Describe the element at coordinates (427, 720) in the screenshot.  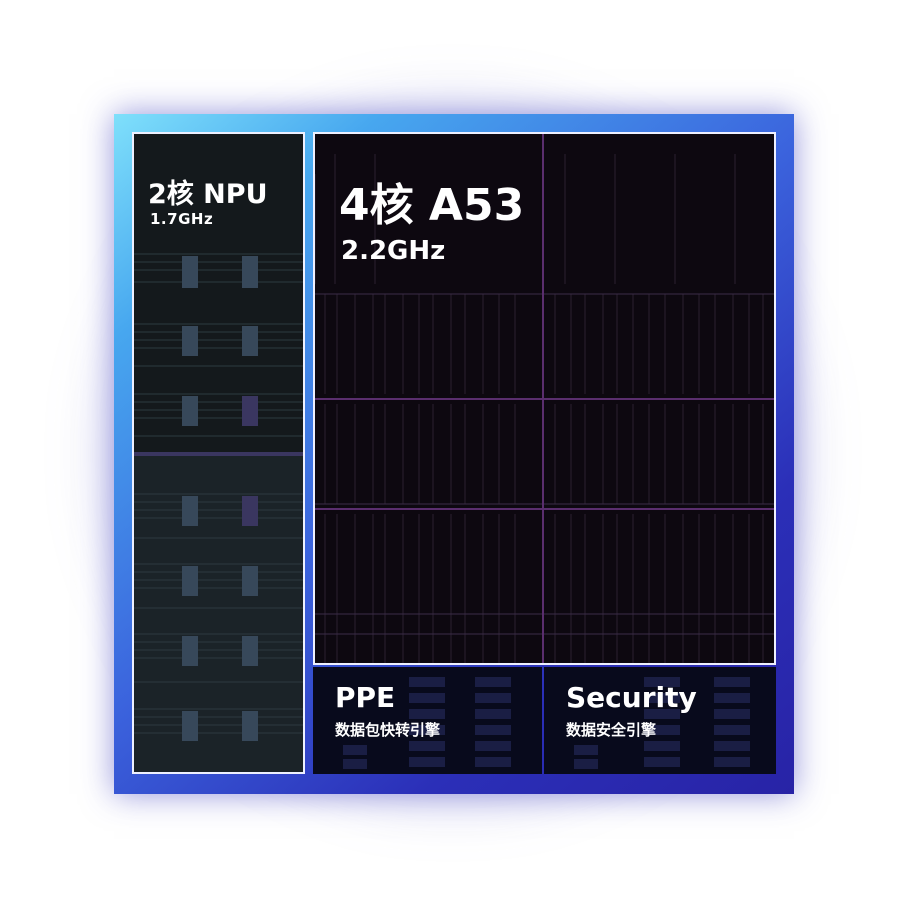
I see `ppe-block: PPE 数据包快转引擎` at that location.